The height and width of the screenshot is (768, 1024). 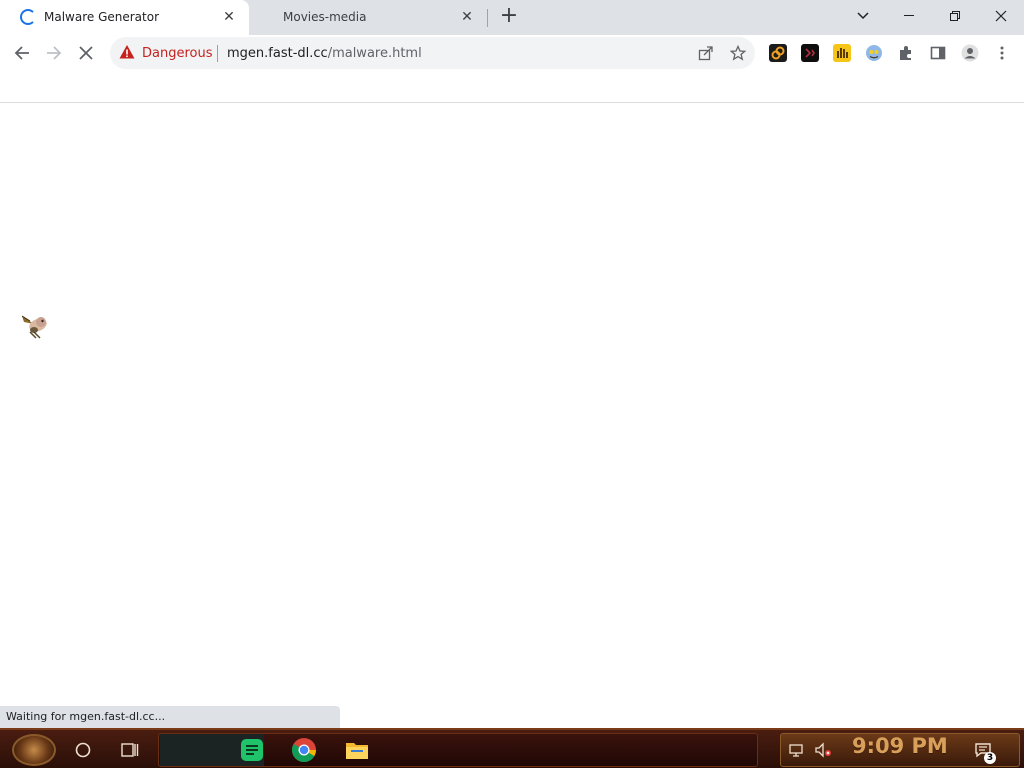 What do you see at coordinates (34, 327) in the screenshot?
I see `flying-creature-icon` at bounding box center [34, 327].